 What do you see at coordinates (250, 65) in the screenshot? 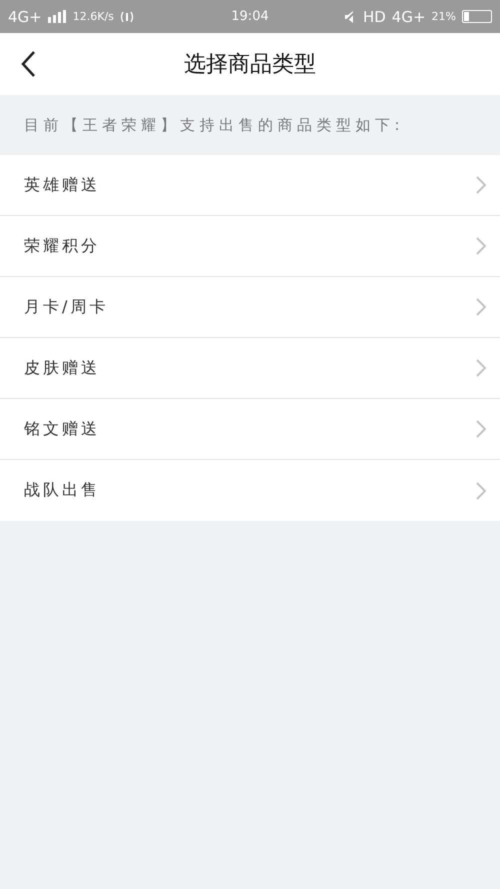
I see `page-title: 选择商品类型` at bounding box center [250, 65].